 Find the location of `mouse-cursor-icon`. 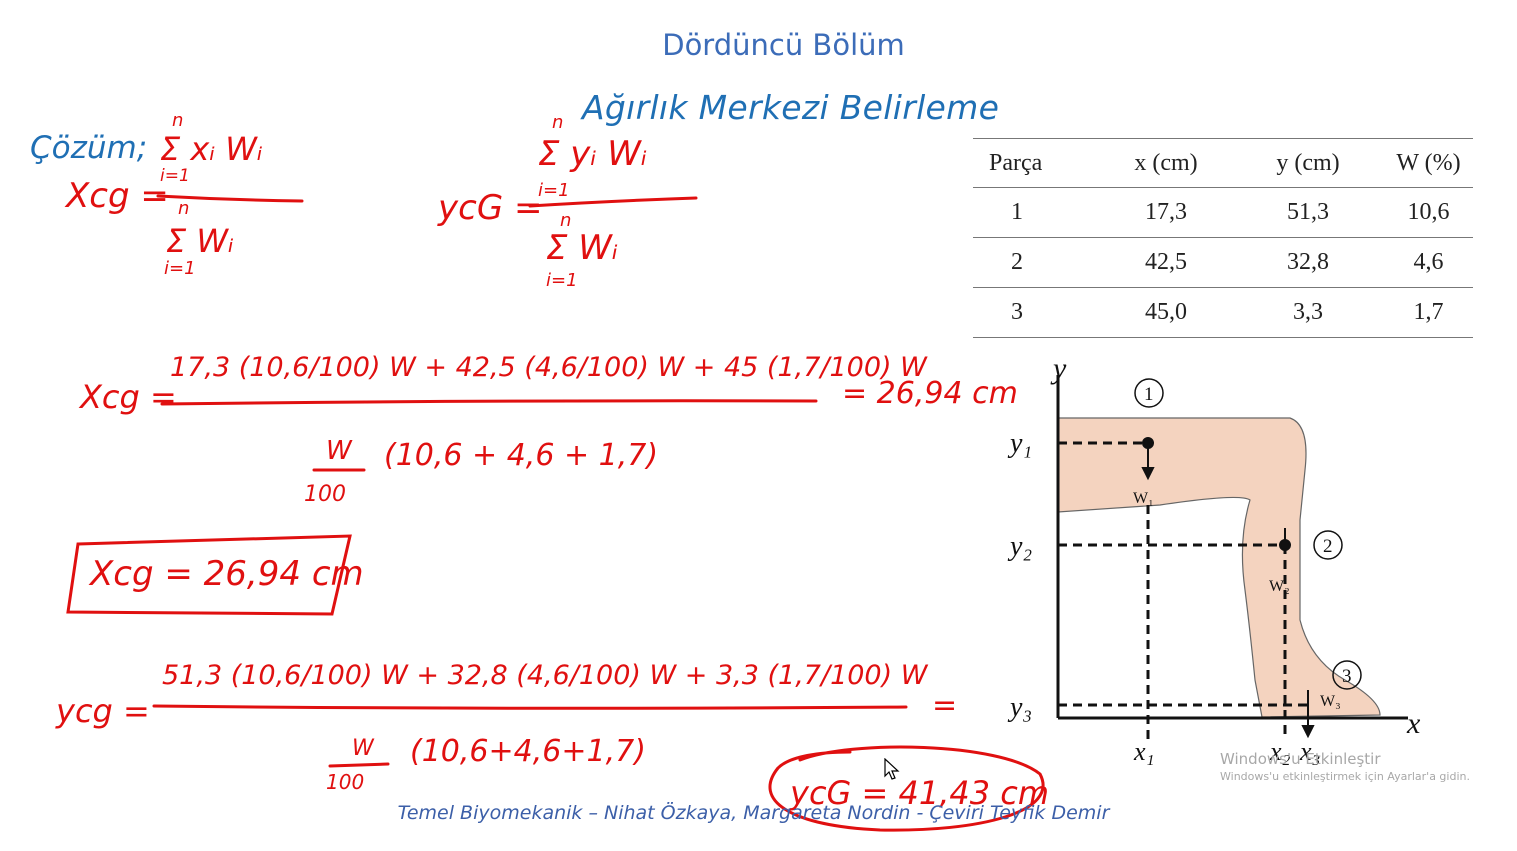

mouse-cursor-icon is located at coordinates (892, 769).